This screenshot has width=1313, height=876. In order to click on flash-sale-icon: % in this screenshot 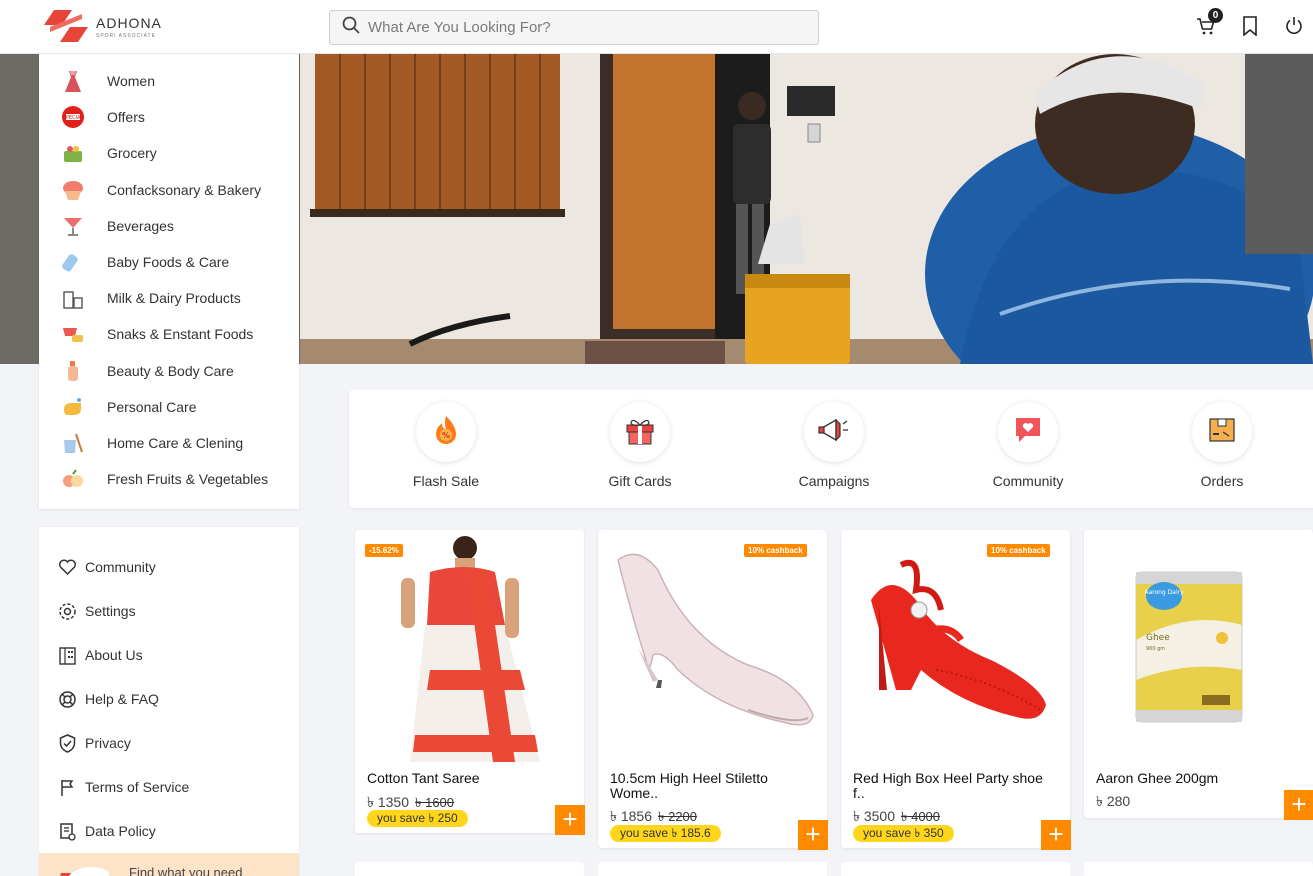, I will do `click(446, 432)`.